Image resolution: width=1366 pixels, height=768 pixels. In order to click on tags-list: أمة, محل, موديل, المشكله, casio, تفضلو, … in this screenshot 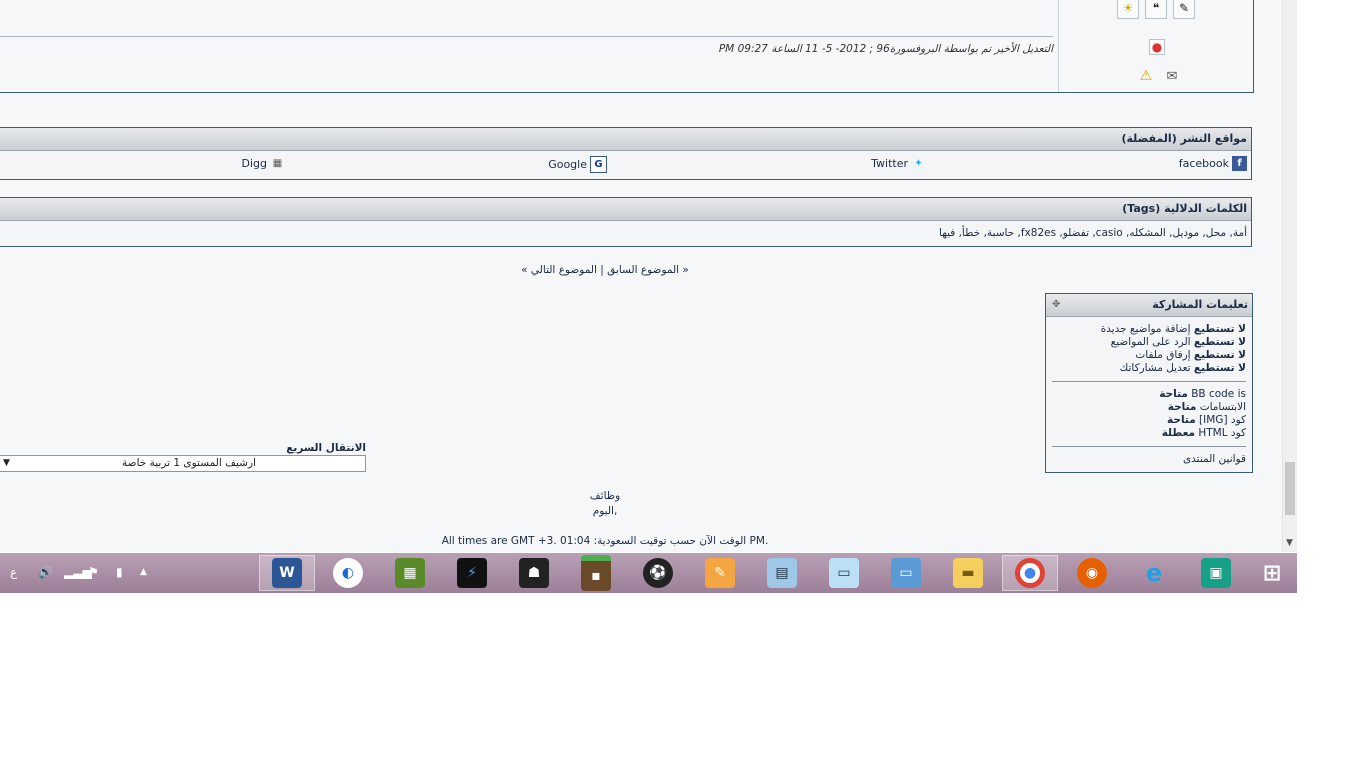, I will do `click(625, 233)`.